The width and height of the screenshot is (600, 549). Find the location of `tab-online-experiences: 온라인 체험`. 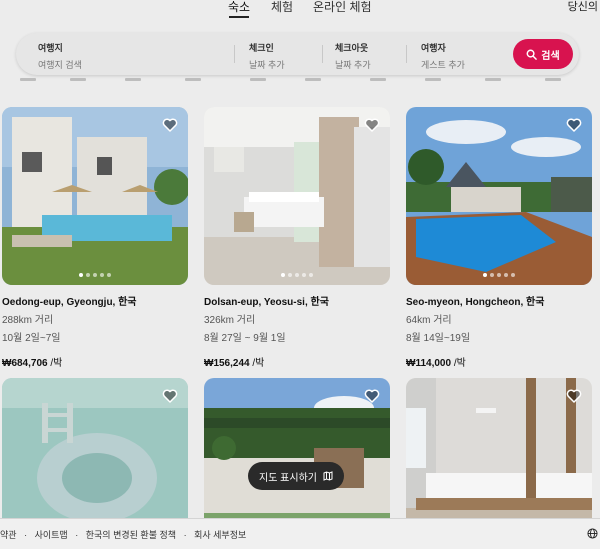

tab-online-experiences: 온라인 체험 is located at coordinates (342, 7).